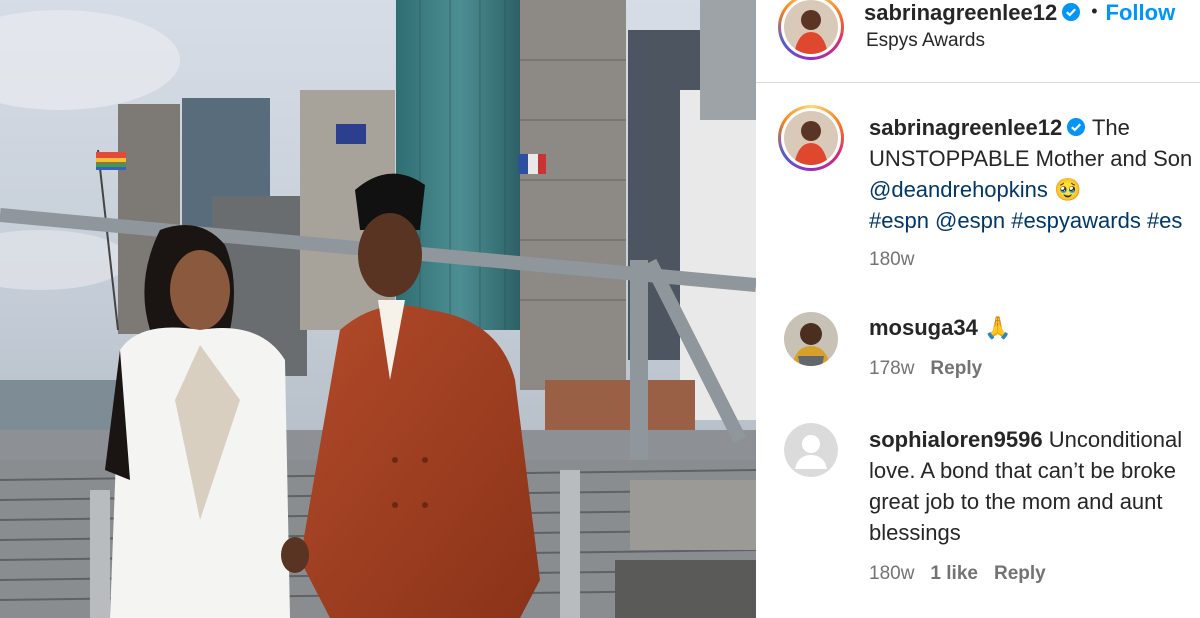 This screenshot has height=618, width=1200. I want to click on caption-hashtags: #espn @espn #espyawards #es, so click(1034, 220).